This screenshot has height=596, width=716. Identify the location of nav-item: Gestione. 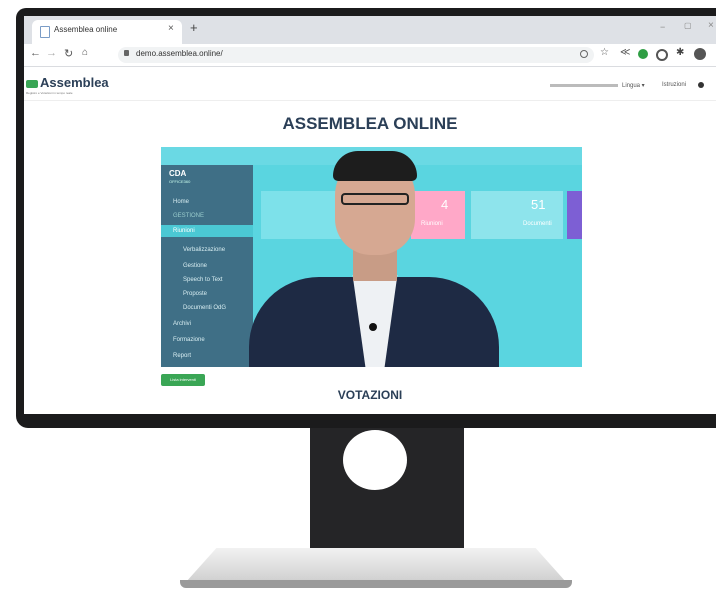
(195, 266).